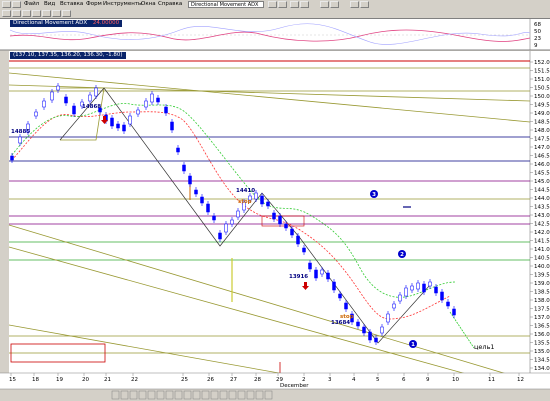  I want to click on price-tick-label: 138.5, so click(542, 293).